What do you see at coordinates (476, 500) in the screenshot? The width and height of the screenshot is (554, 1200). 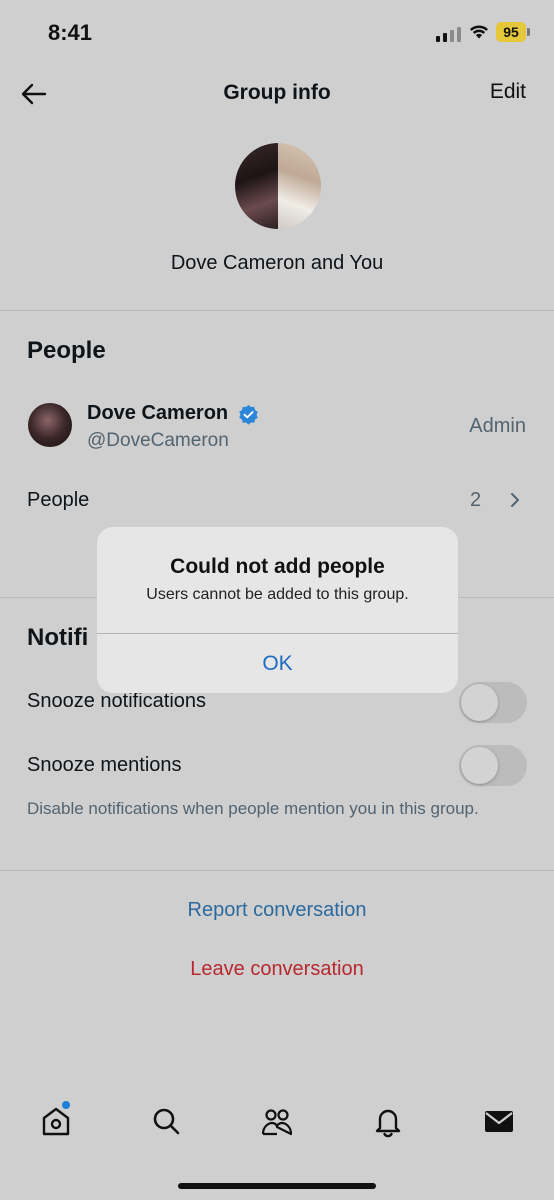 I see `people-count: 2` at bounding box center [476, 500].